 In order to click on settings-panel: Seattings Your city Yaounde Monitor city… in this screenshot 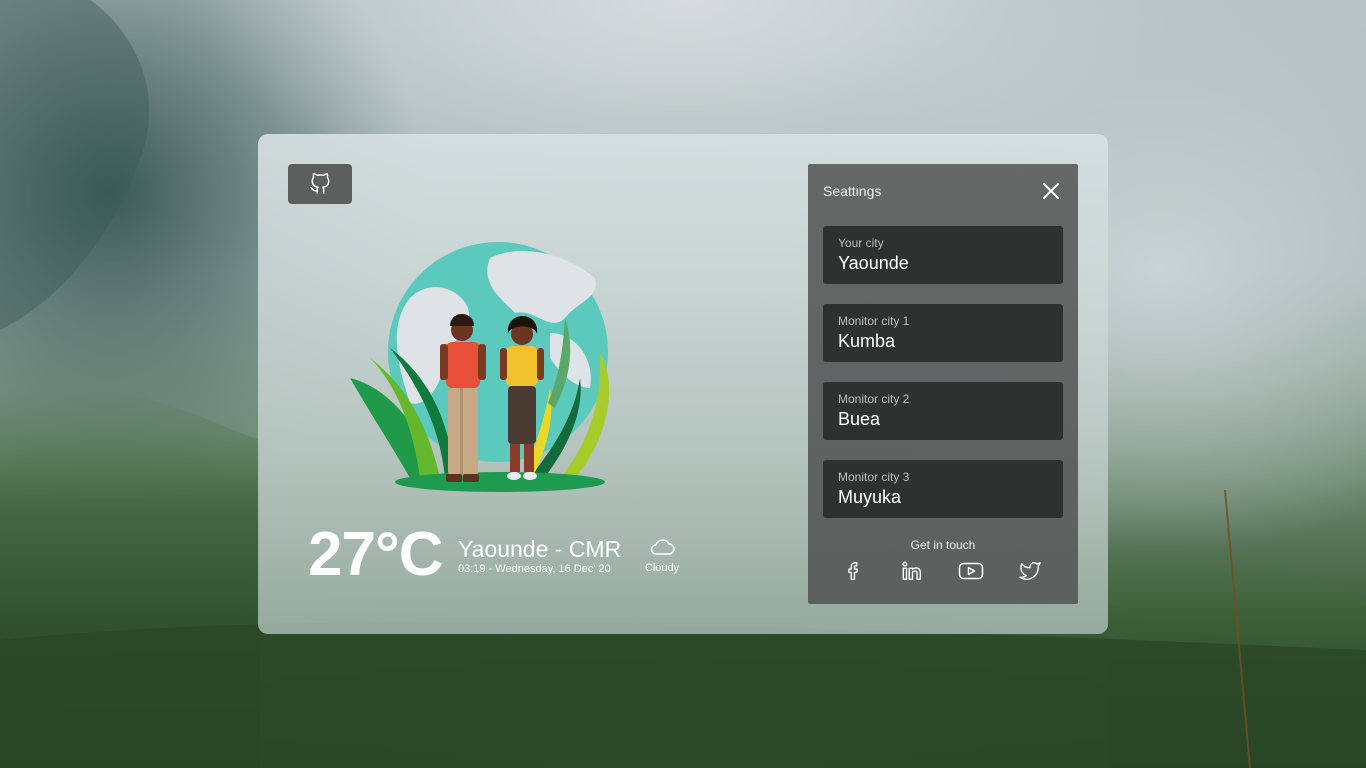, I will do `click(943, 384)`.